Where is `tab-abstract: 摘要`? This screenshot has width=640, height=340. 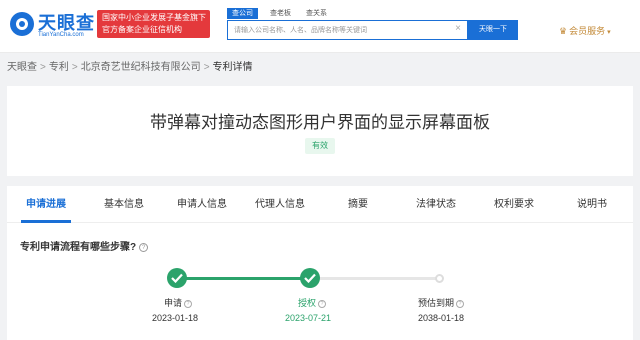 tab-abstract: 摘要 is located at coordinates (358, 204).